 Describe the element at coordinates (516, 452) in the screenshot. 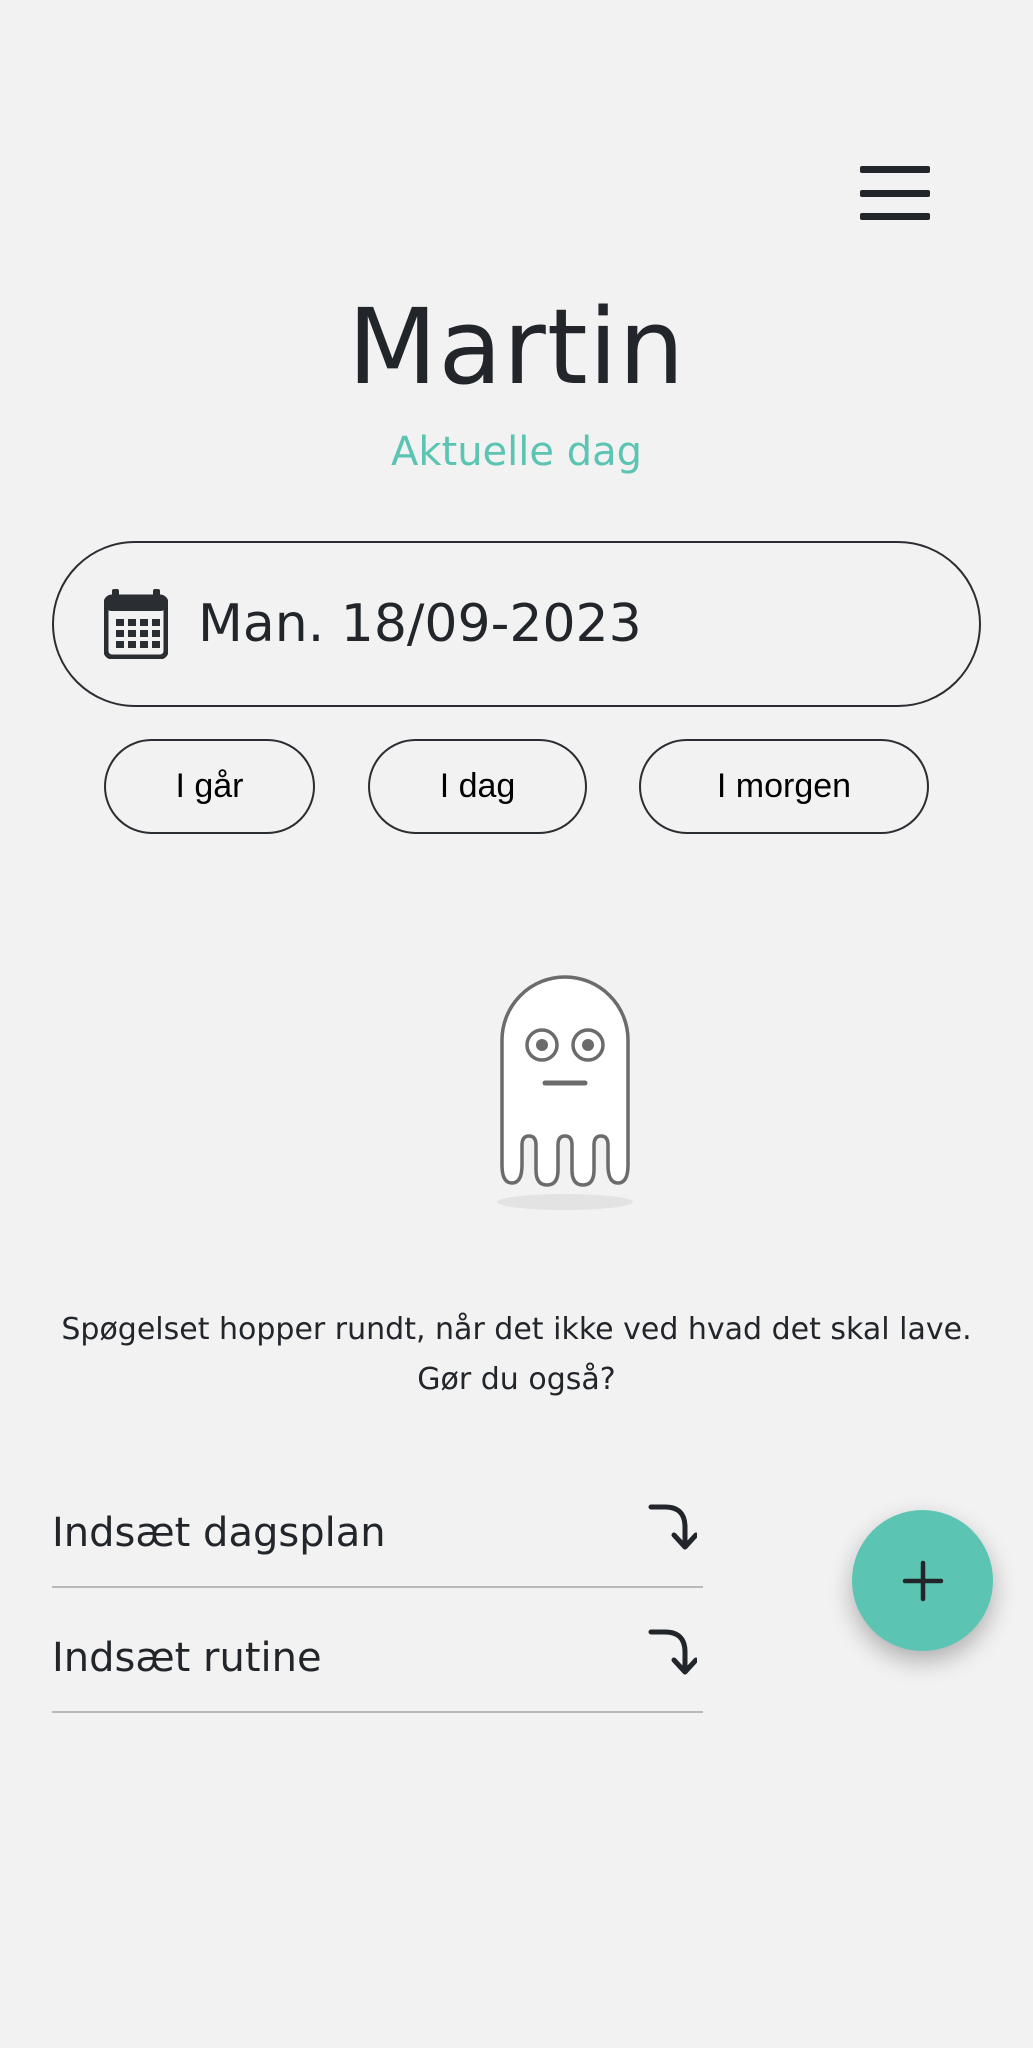

I see `page-subtitle: Aktuelle dag` at that location.